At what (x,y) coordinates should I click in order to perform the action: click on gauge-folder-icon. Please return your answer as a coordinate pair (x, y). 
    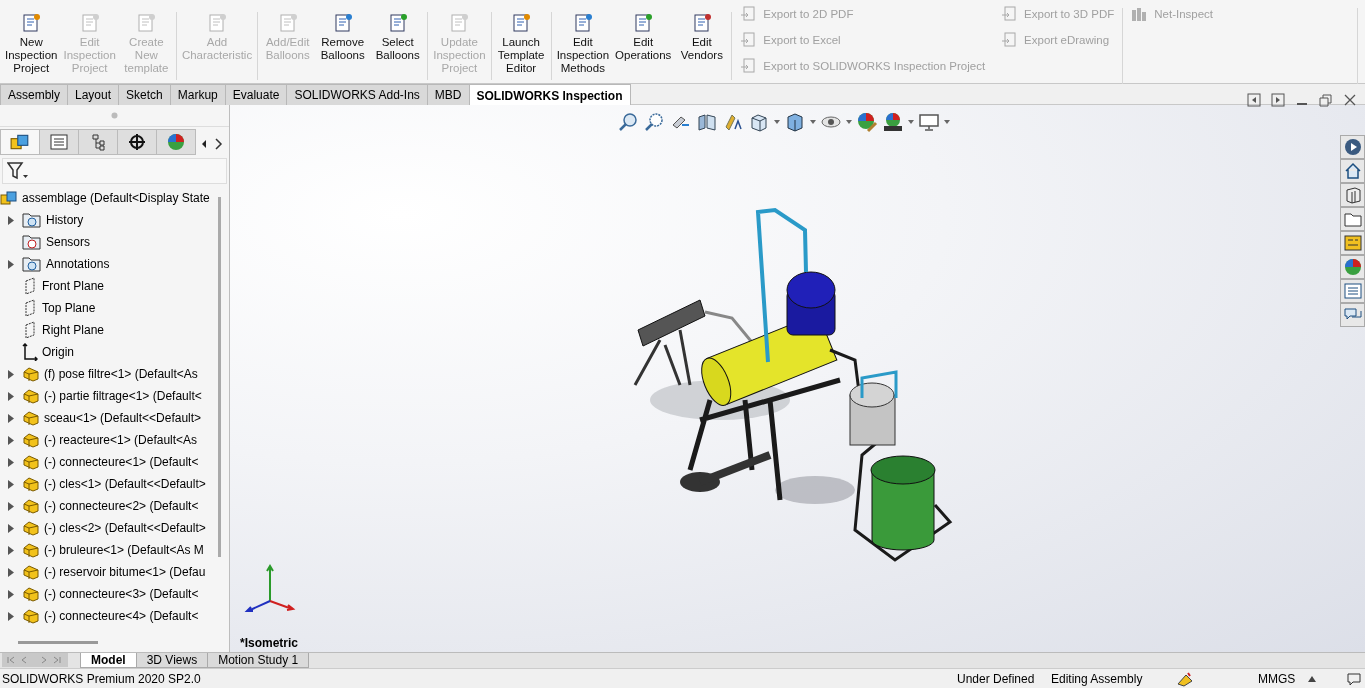
    Looking at the image, I should click on (32, 242).